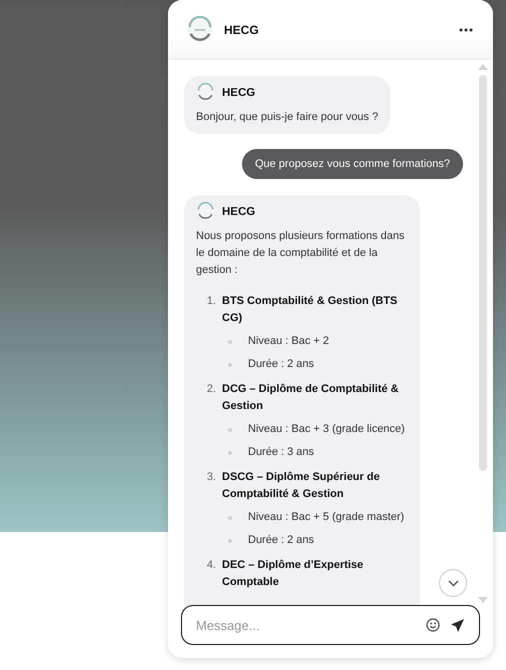 The image size is (506, 670). What do you see at coordinates (352, 164) in the screenshot?
I see `user-message: Que proposez vous comme formations?` at bounding box center [352, 164].